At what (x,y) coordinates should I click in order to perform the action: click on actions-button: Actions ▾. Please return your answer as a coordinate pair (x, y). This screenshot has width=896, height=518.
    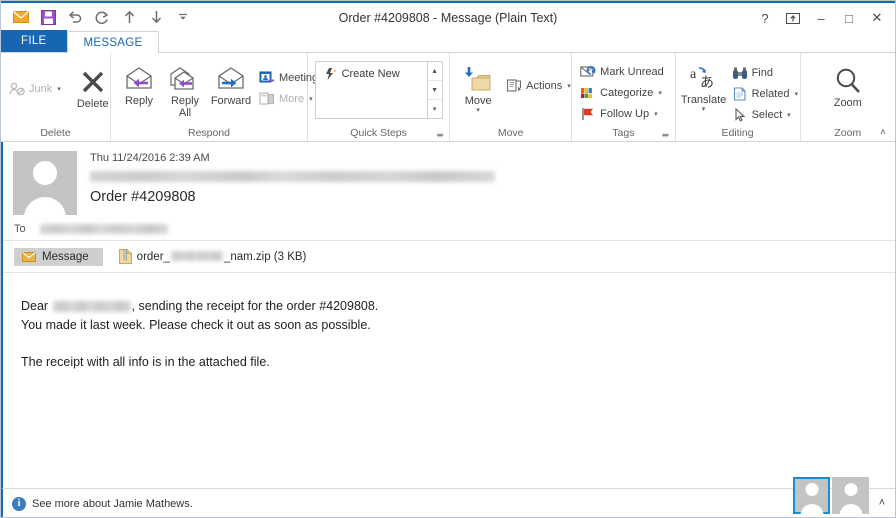
    Looking at the image, I should click on (539, 85).